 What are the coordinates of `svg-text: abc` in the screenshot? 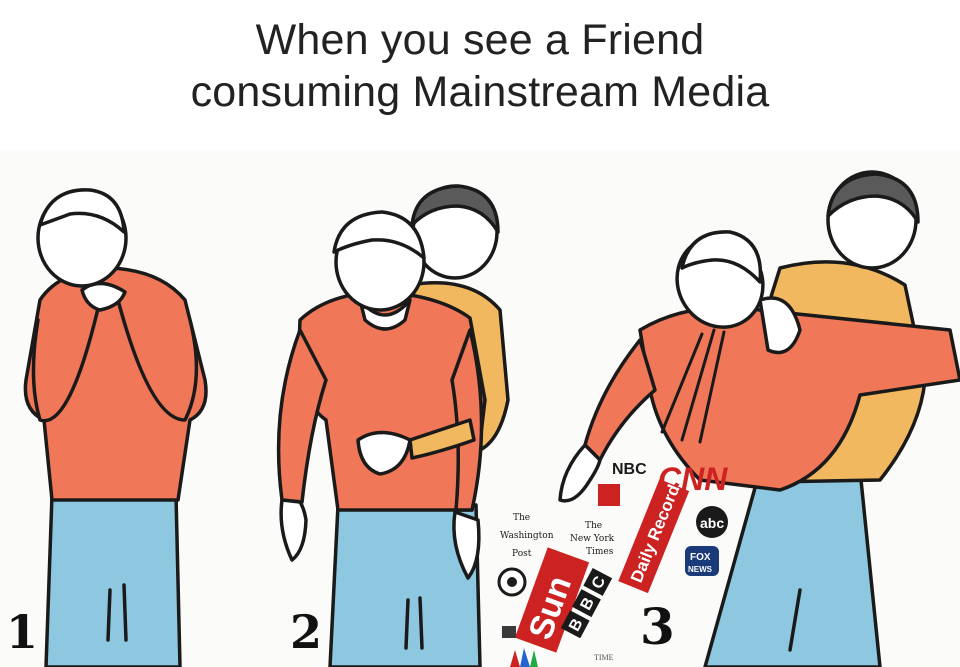 It's located at (712, 523).